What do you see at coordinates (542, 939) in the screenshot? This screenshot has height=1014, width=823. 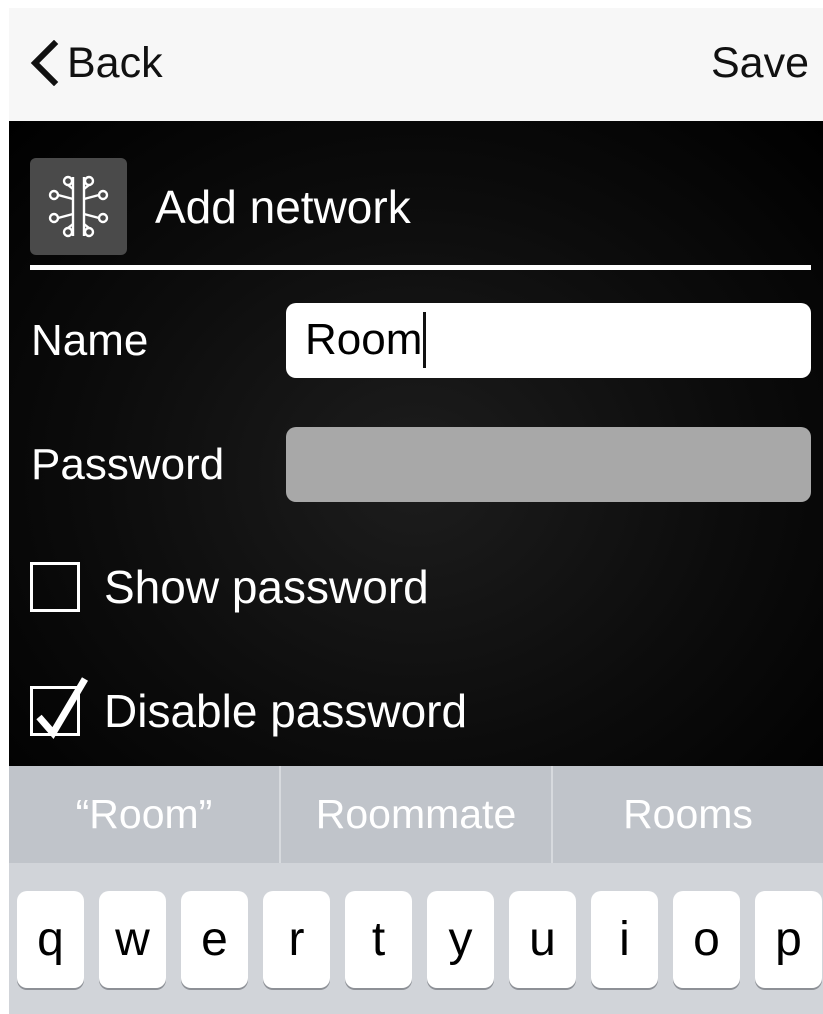 I see `key-u: u` at bounding box center [542, 939].